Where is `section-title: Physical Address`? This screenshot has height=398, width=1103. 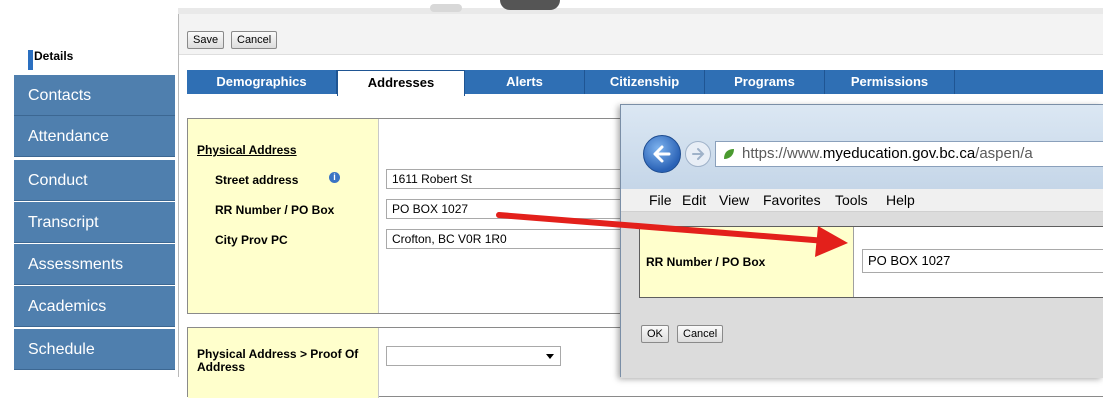
section-title: Physical Address is located at coordinates (247, 150).